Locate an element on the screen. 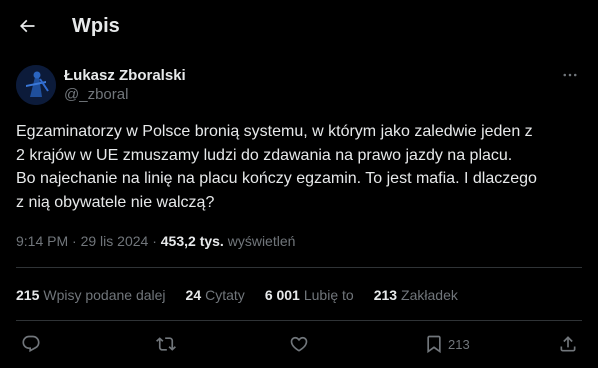  heart-icon is located at coordinates (299, 344).